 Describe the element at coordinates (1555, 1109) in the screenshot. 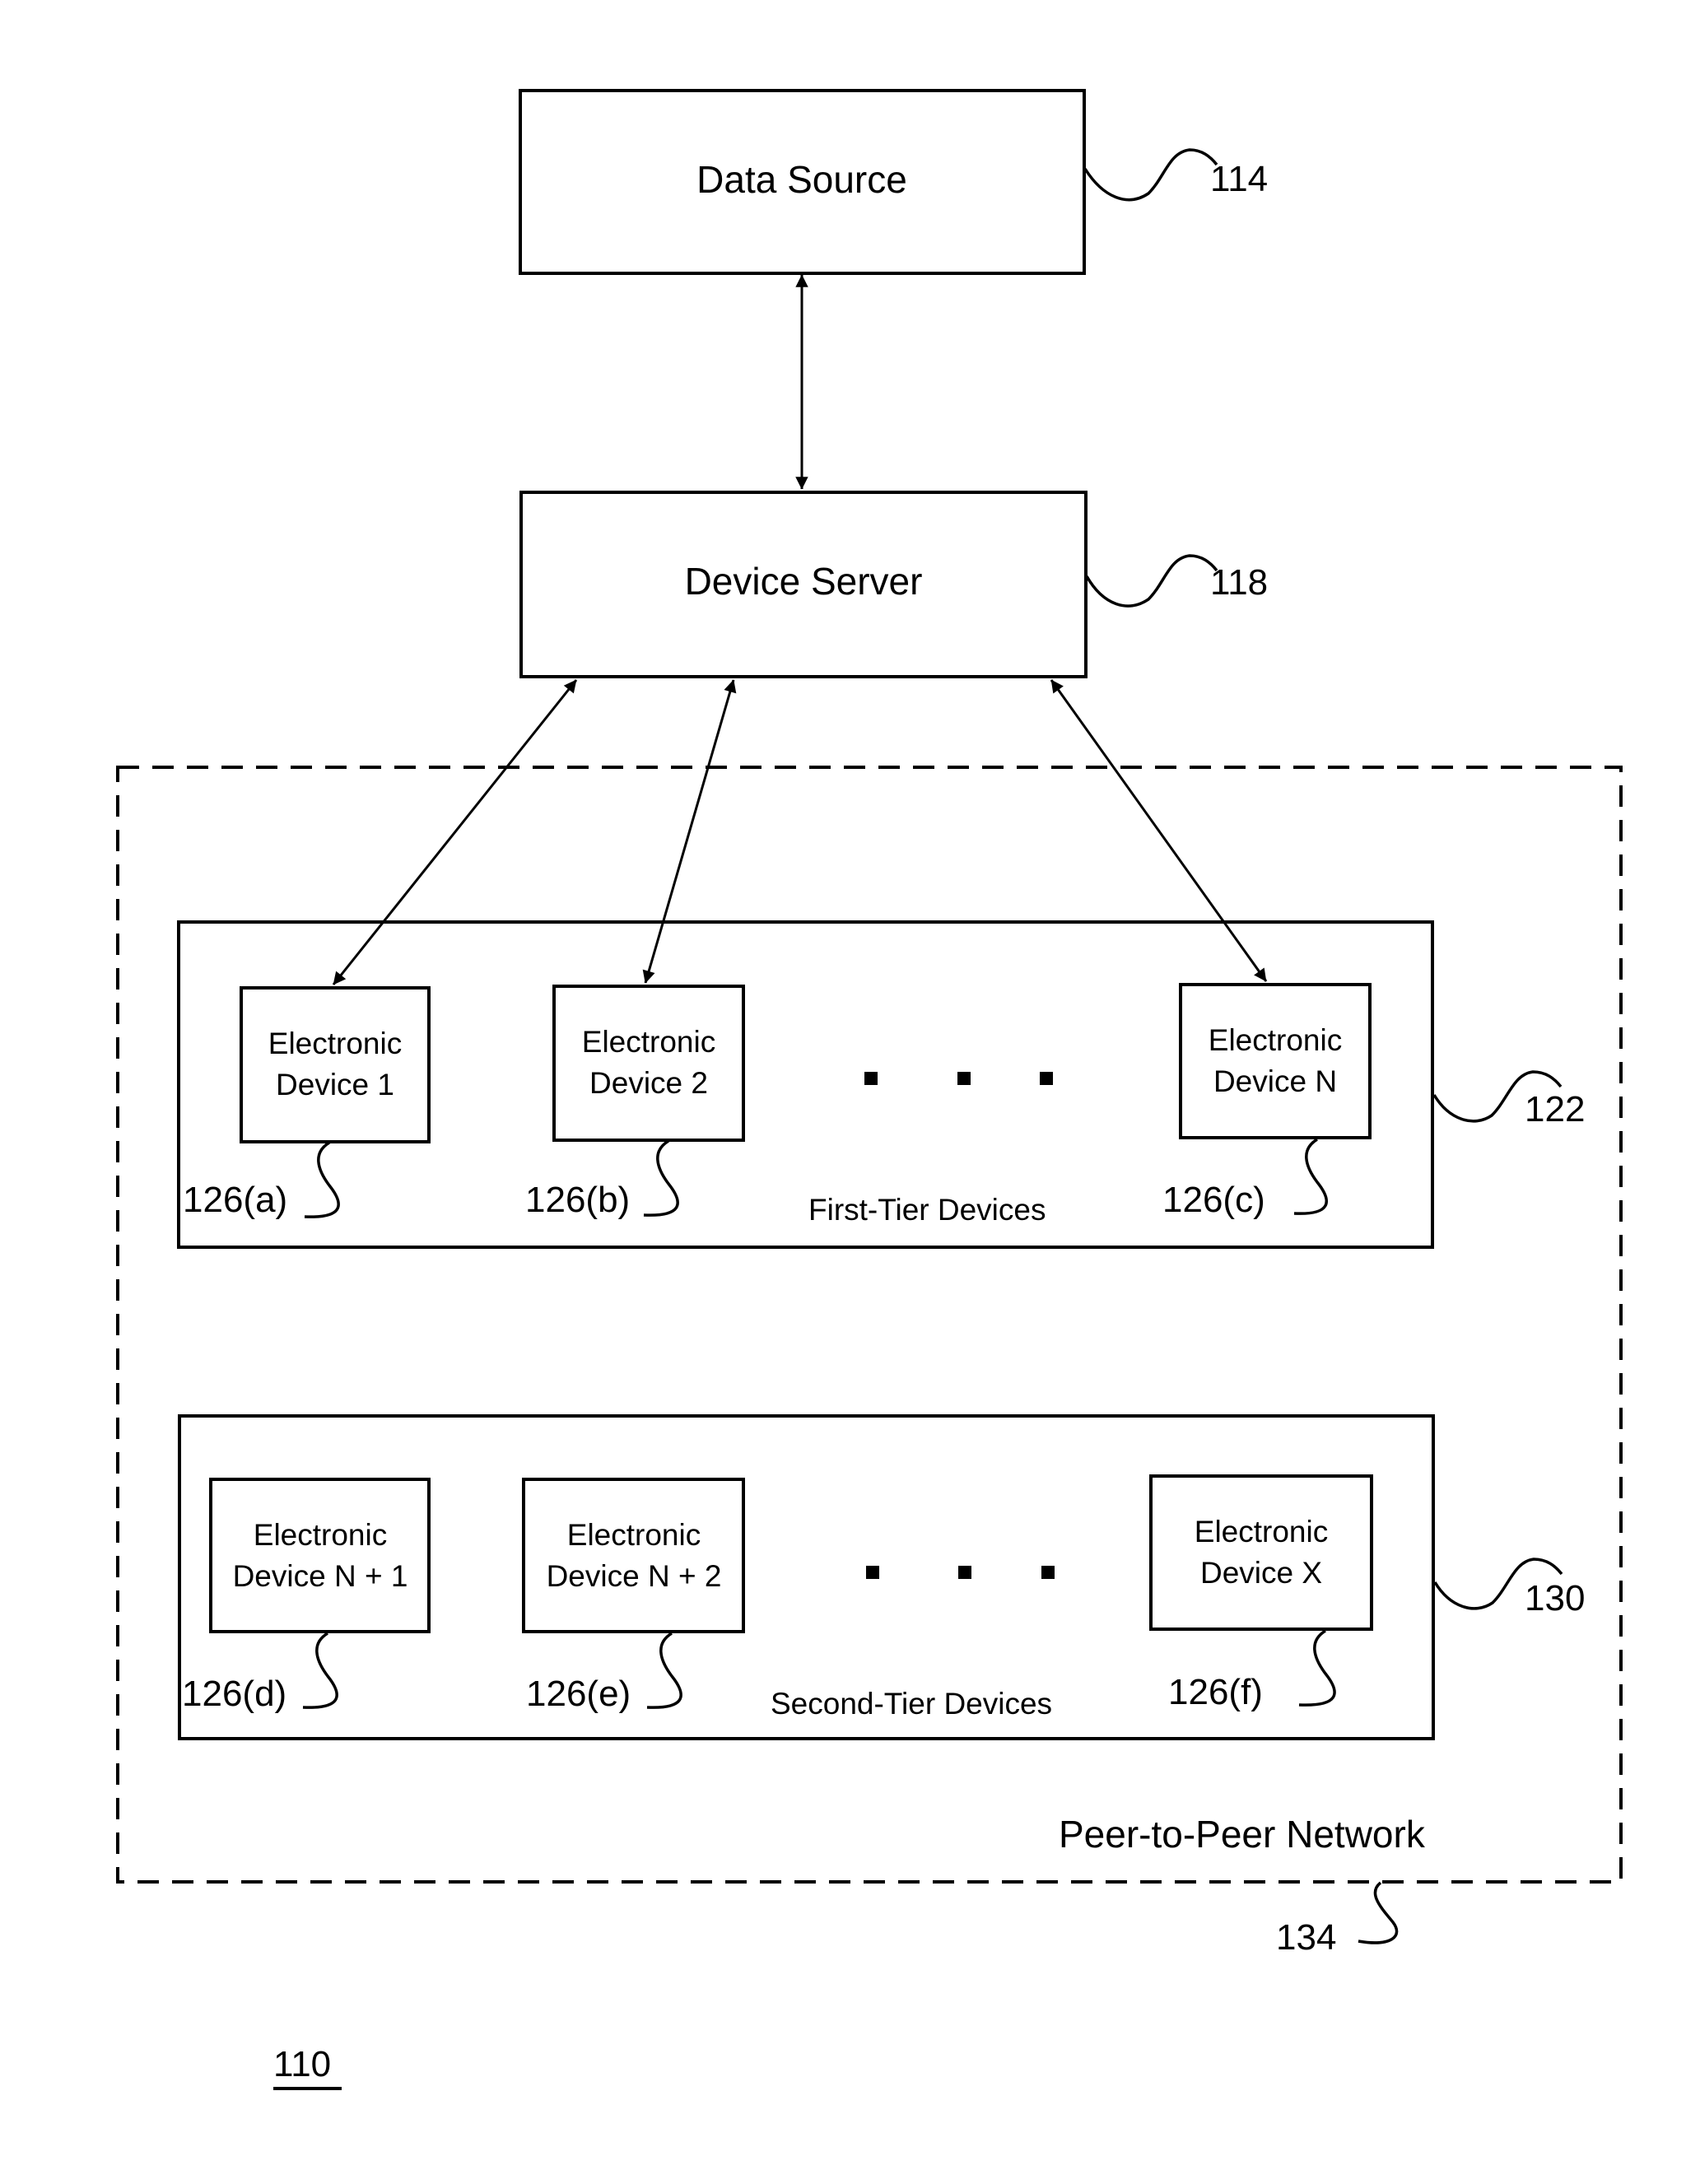

I see `ref-label-122: 122` at that location.